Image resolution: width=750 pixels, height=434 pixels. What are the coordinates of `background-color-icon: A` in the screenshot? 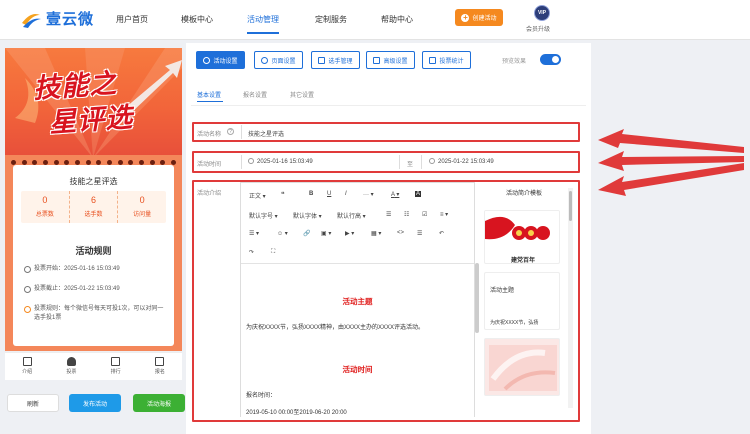 It's located at (418, 194).